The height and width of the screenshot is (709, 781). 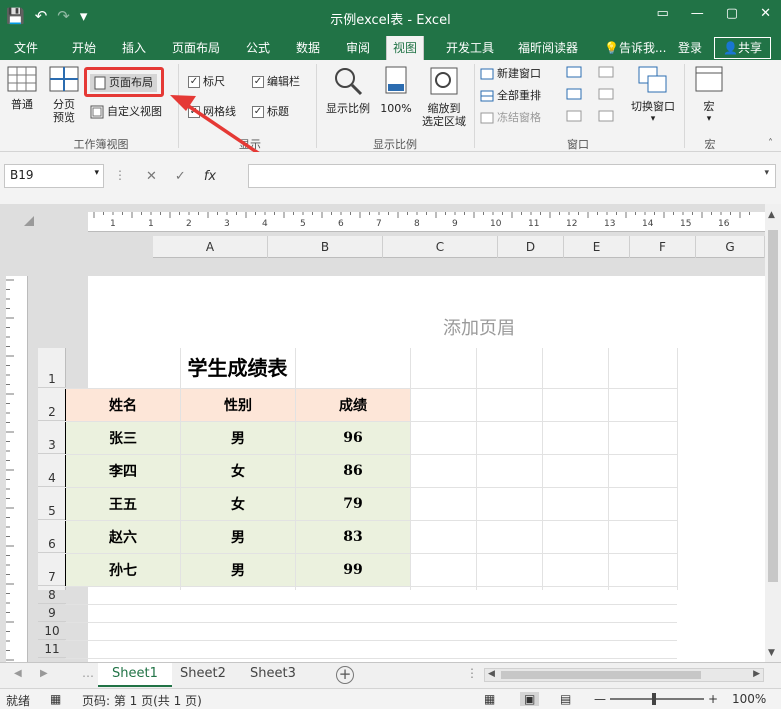 I want to click on table-cell: 李四, so click(x=123, y=471).